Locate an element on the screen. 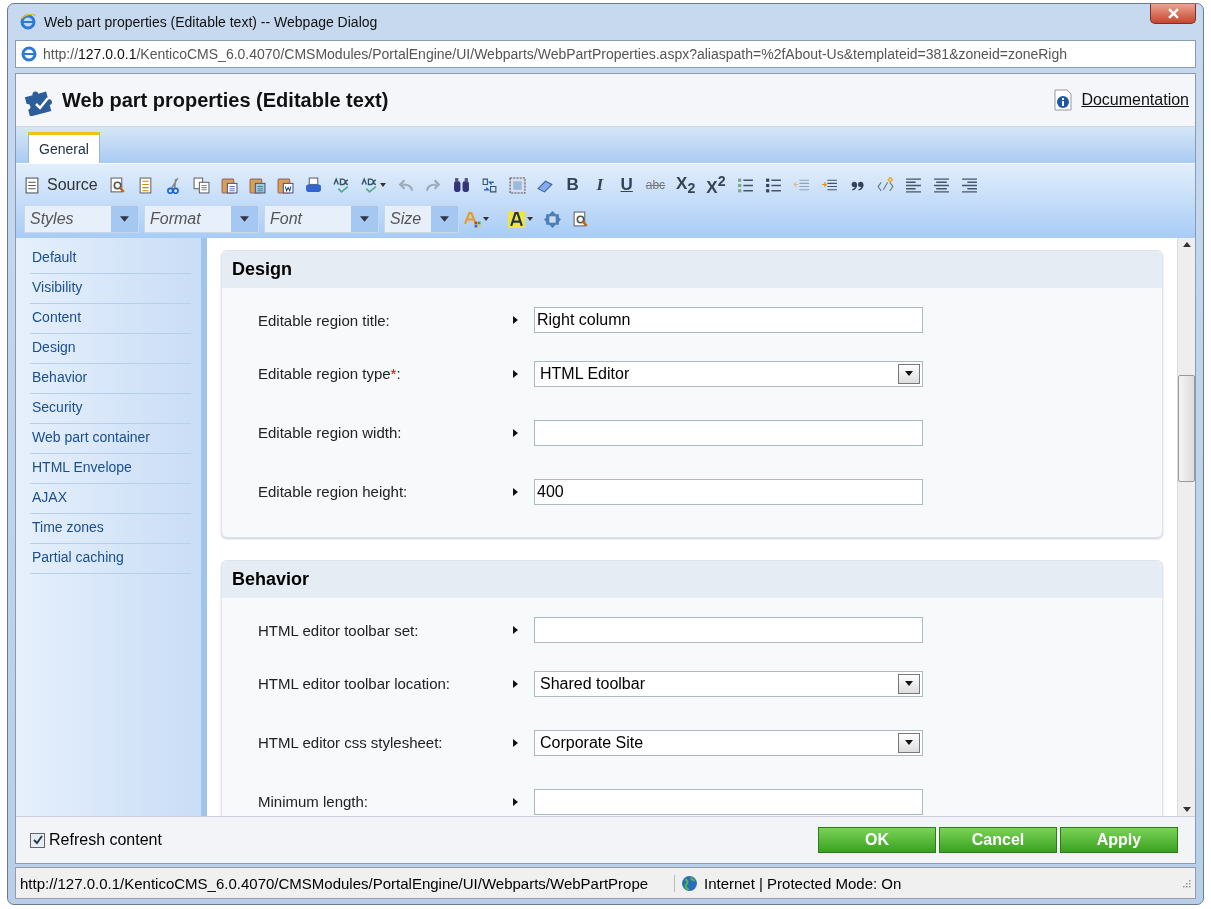 The width and height of the screenshot is (1211, 909). field-label: HTML editor toolbar location: is located at coordinates (355, 683).